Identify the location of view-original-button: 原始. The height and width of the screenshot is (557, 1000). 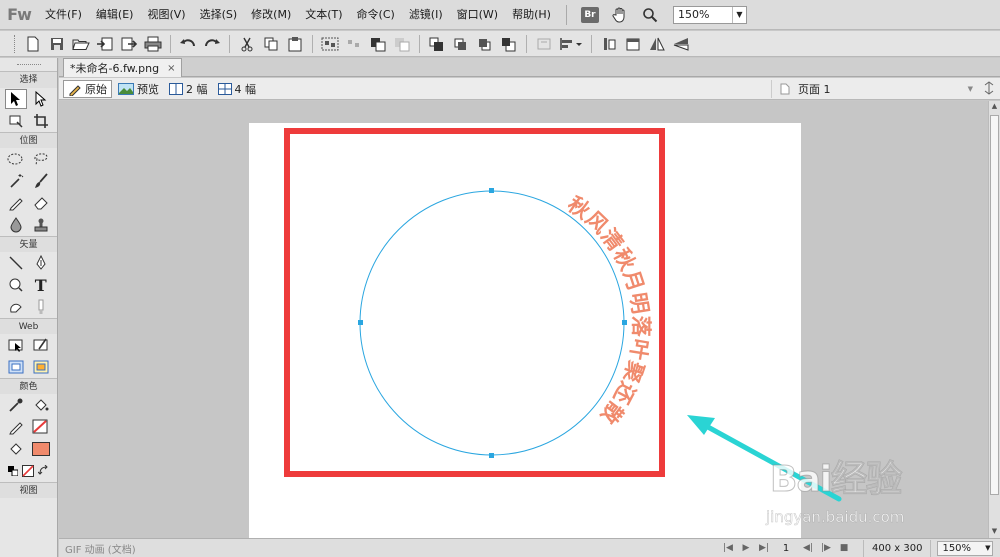
(87, 88).